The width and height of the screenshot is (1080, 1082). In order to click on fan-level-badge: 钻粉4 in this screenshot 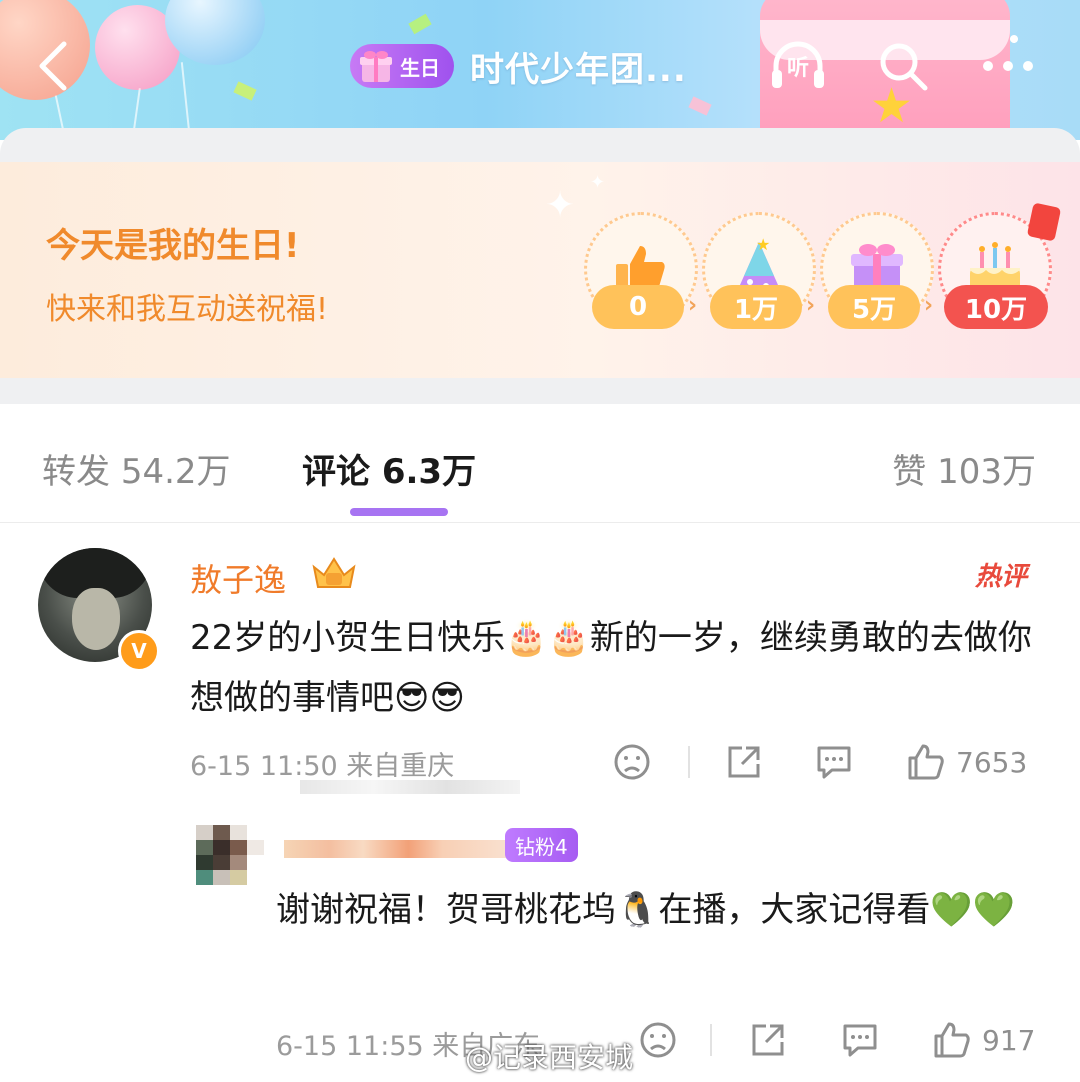, I will do `click(541, 845)`.